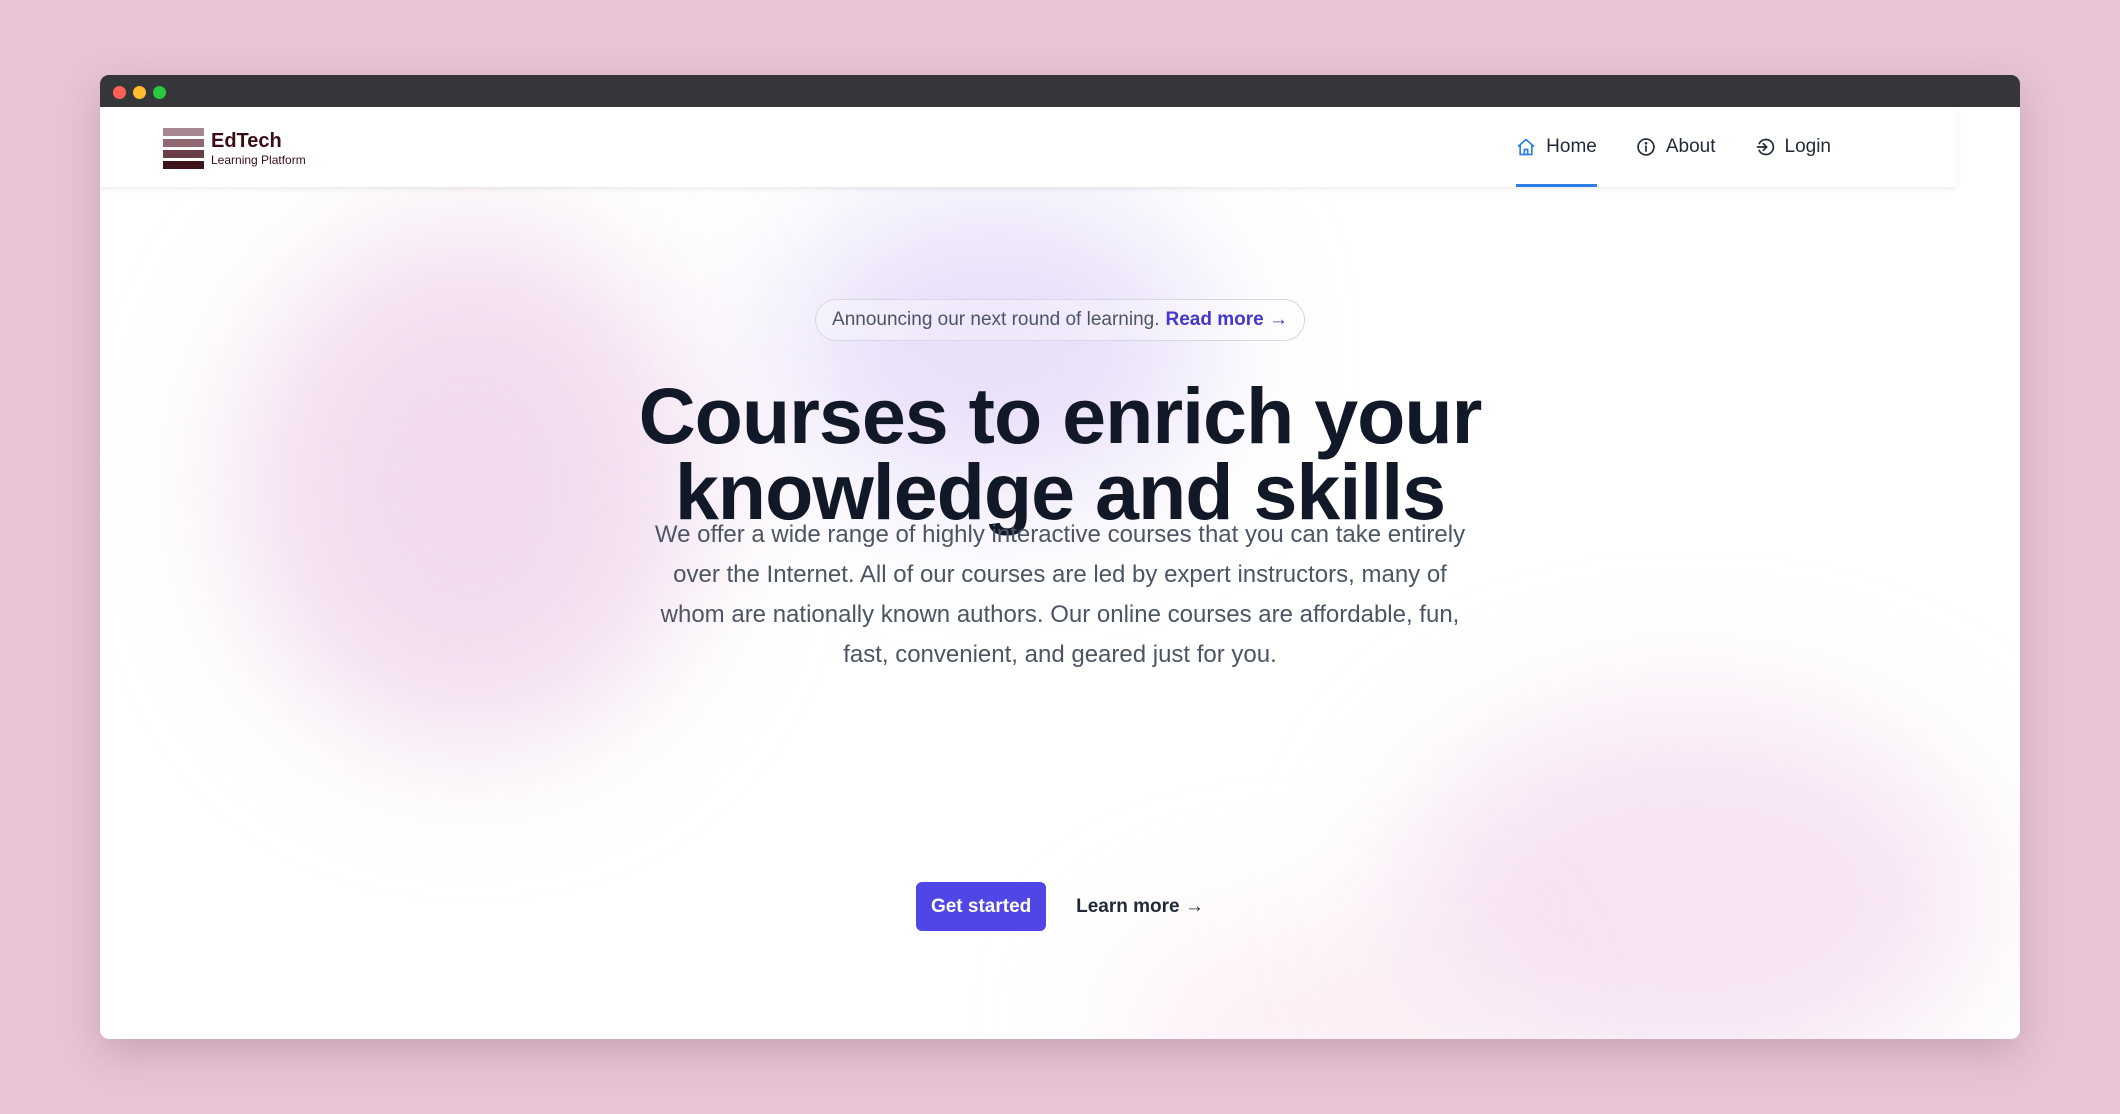 The image size is (2120, 1114). Describe the element at coordinates (996, 319) in the screenshot. I see `announcement-text: Announcing our next round of learning.` at that location.